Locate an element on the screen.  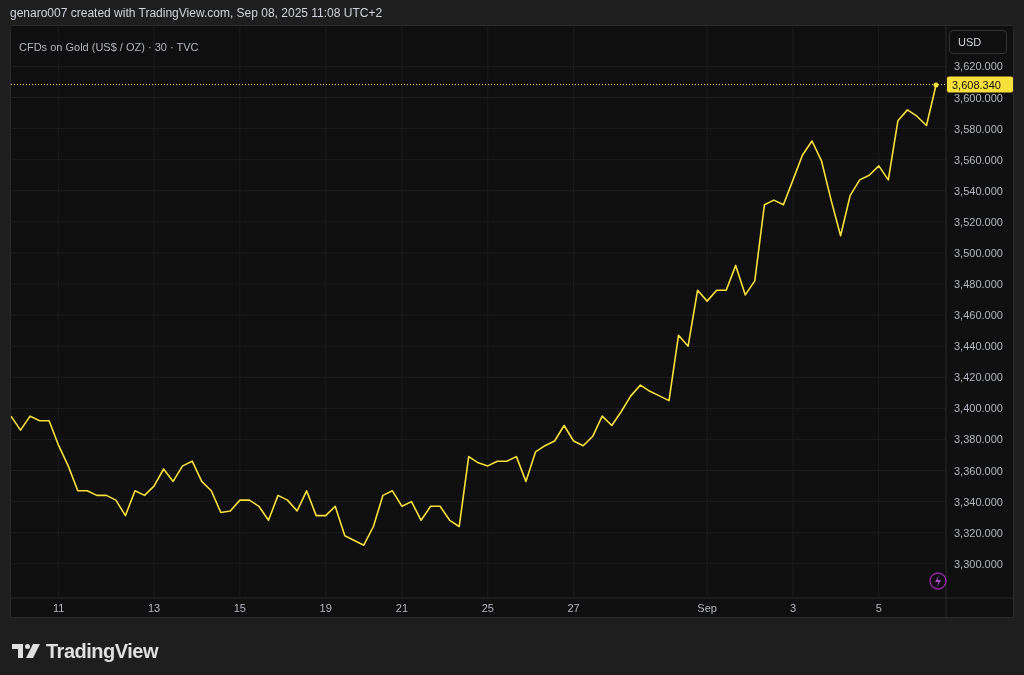
price-axis-label: 3,600.000 is located at coordinates (978, 97).